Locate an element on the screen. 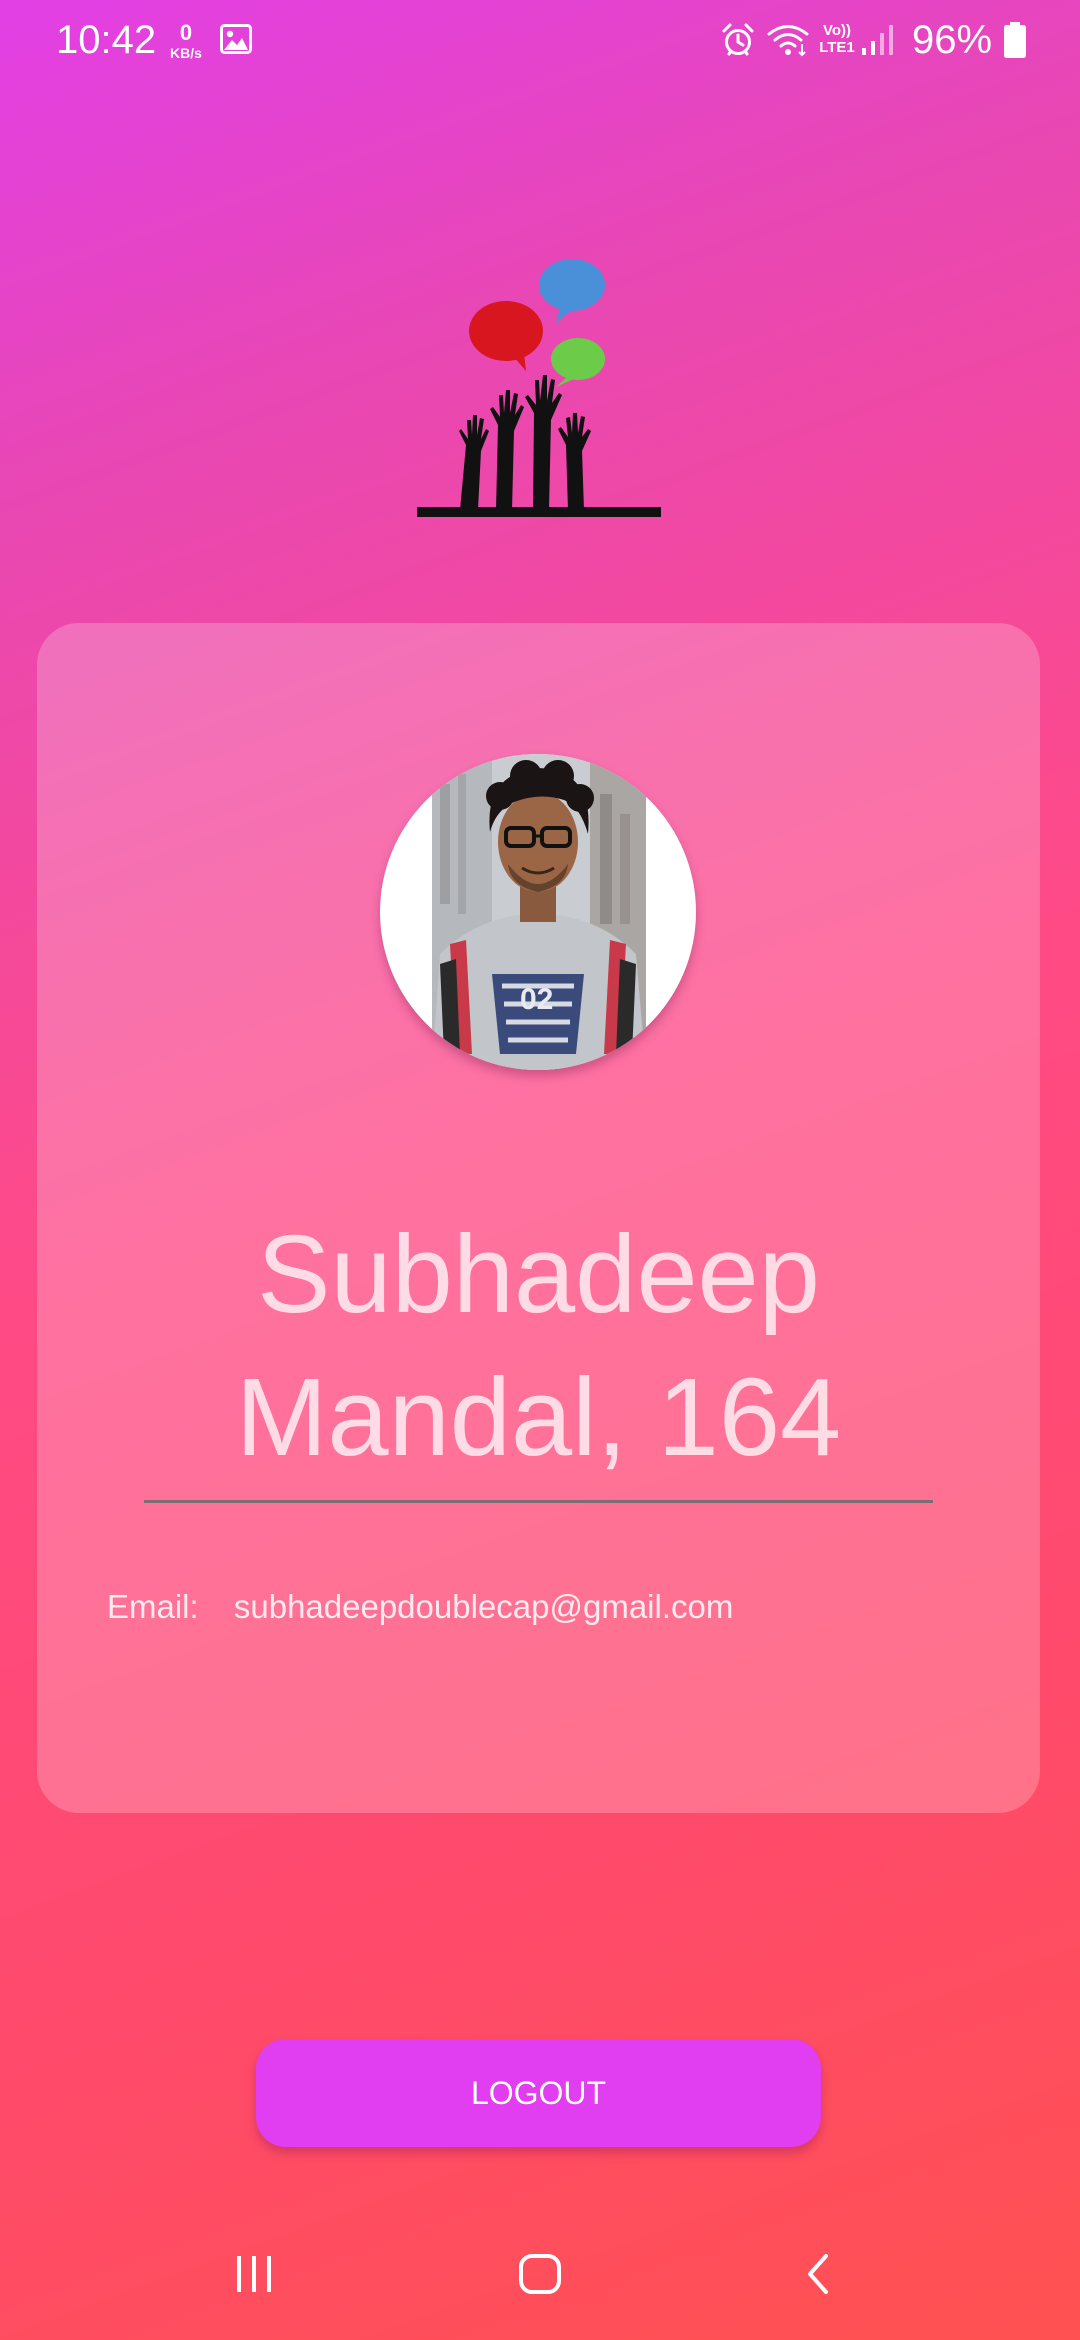 This screenshot has width=1080, height=2340. email-label: Email: is located at coordinates (153, 1606).